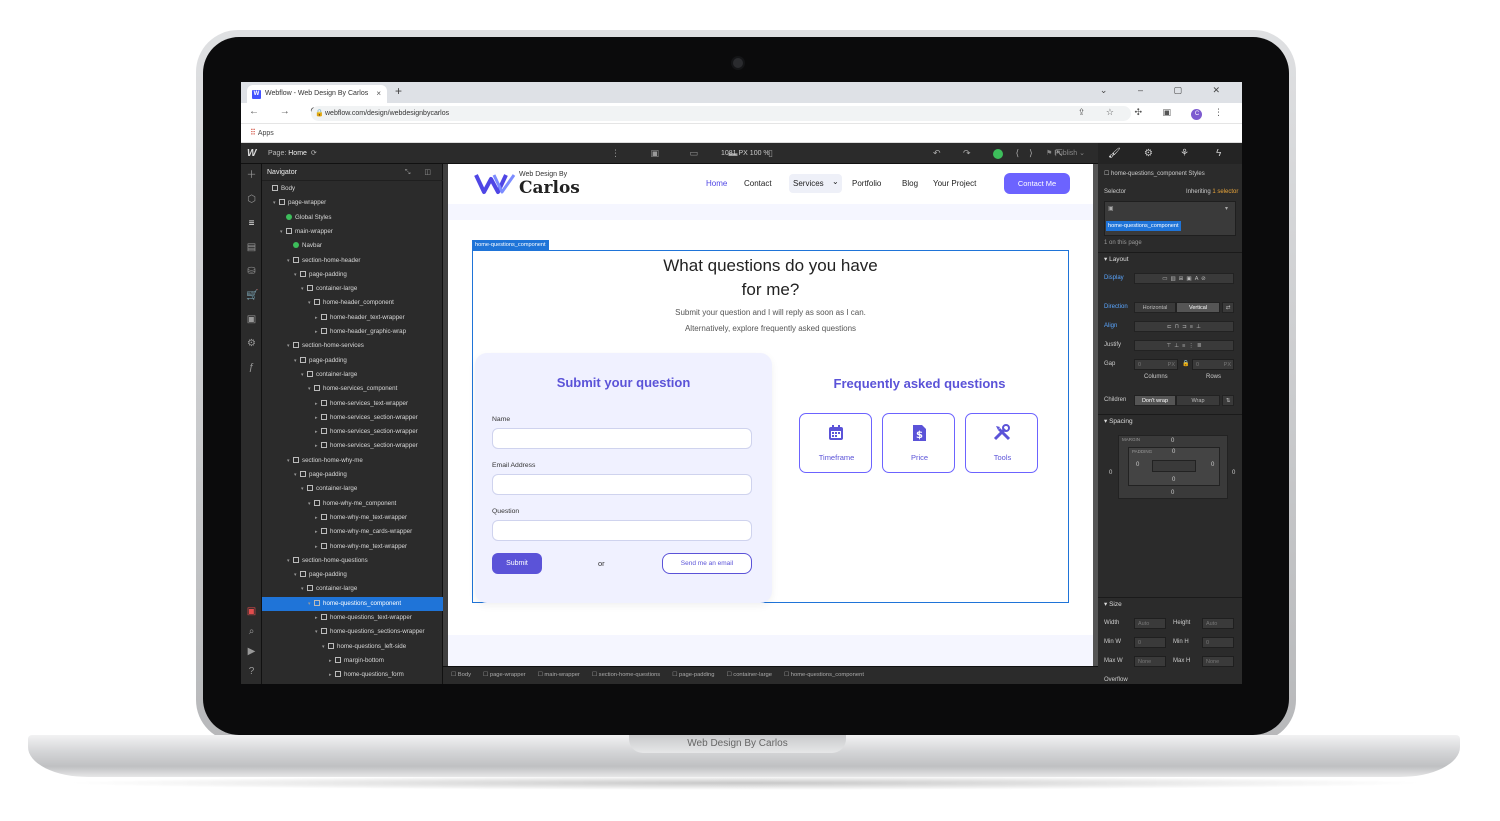 Image resolution: width=1500 pixels, height=821 pixels. Describe the element at coordinates (1198, 400) in the screenshot. I see `wrap-button: Wrap` at that location.